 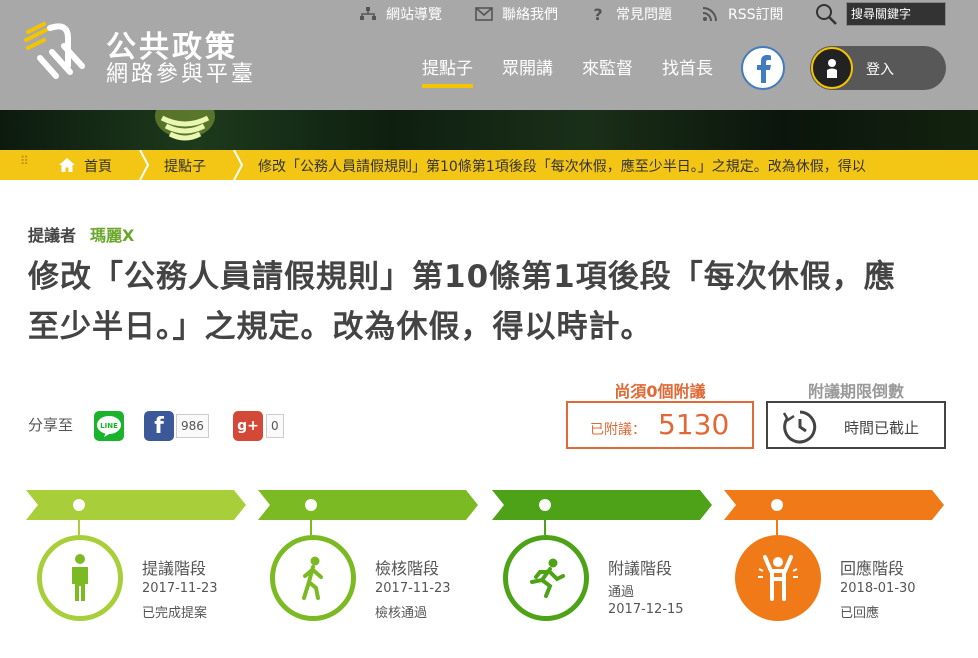 What do you see at coordinates (368, 14) in the screenshot?
I see `sitemap-icon` at bounding box center [368, 14].